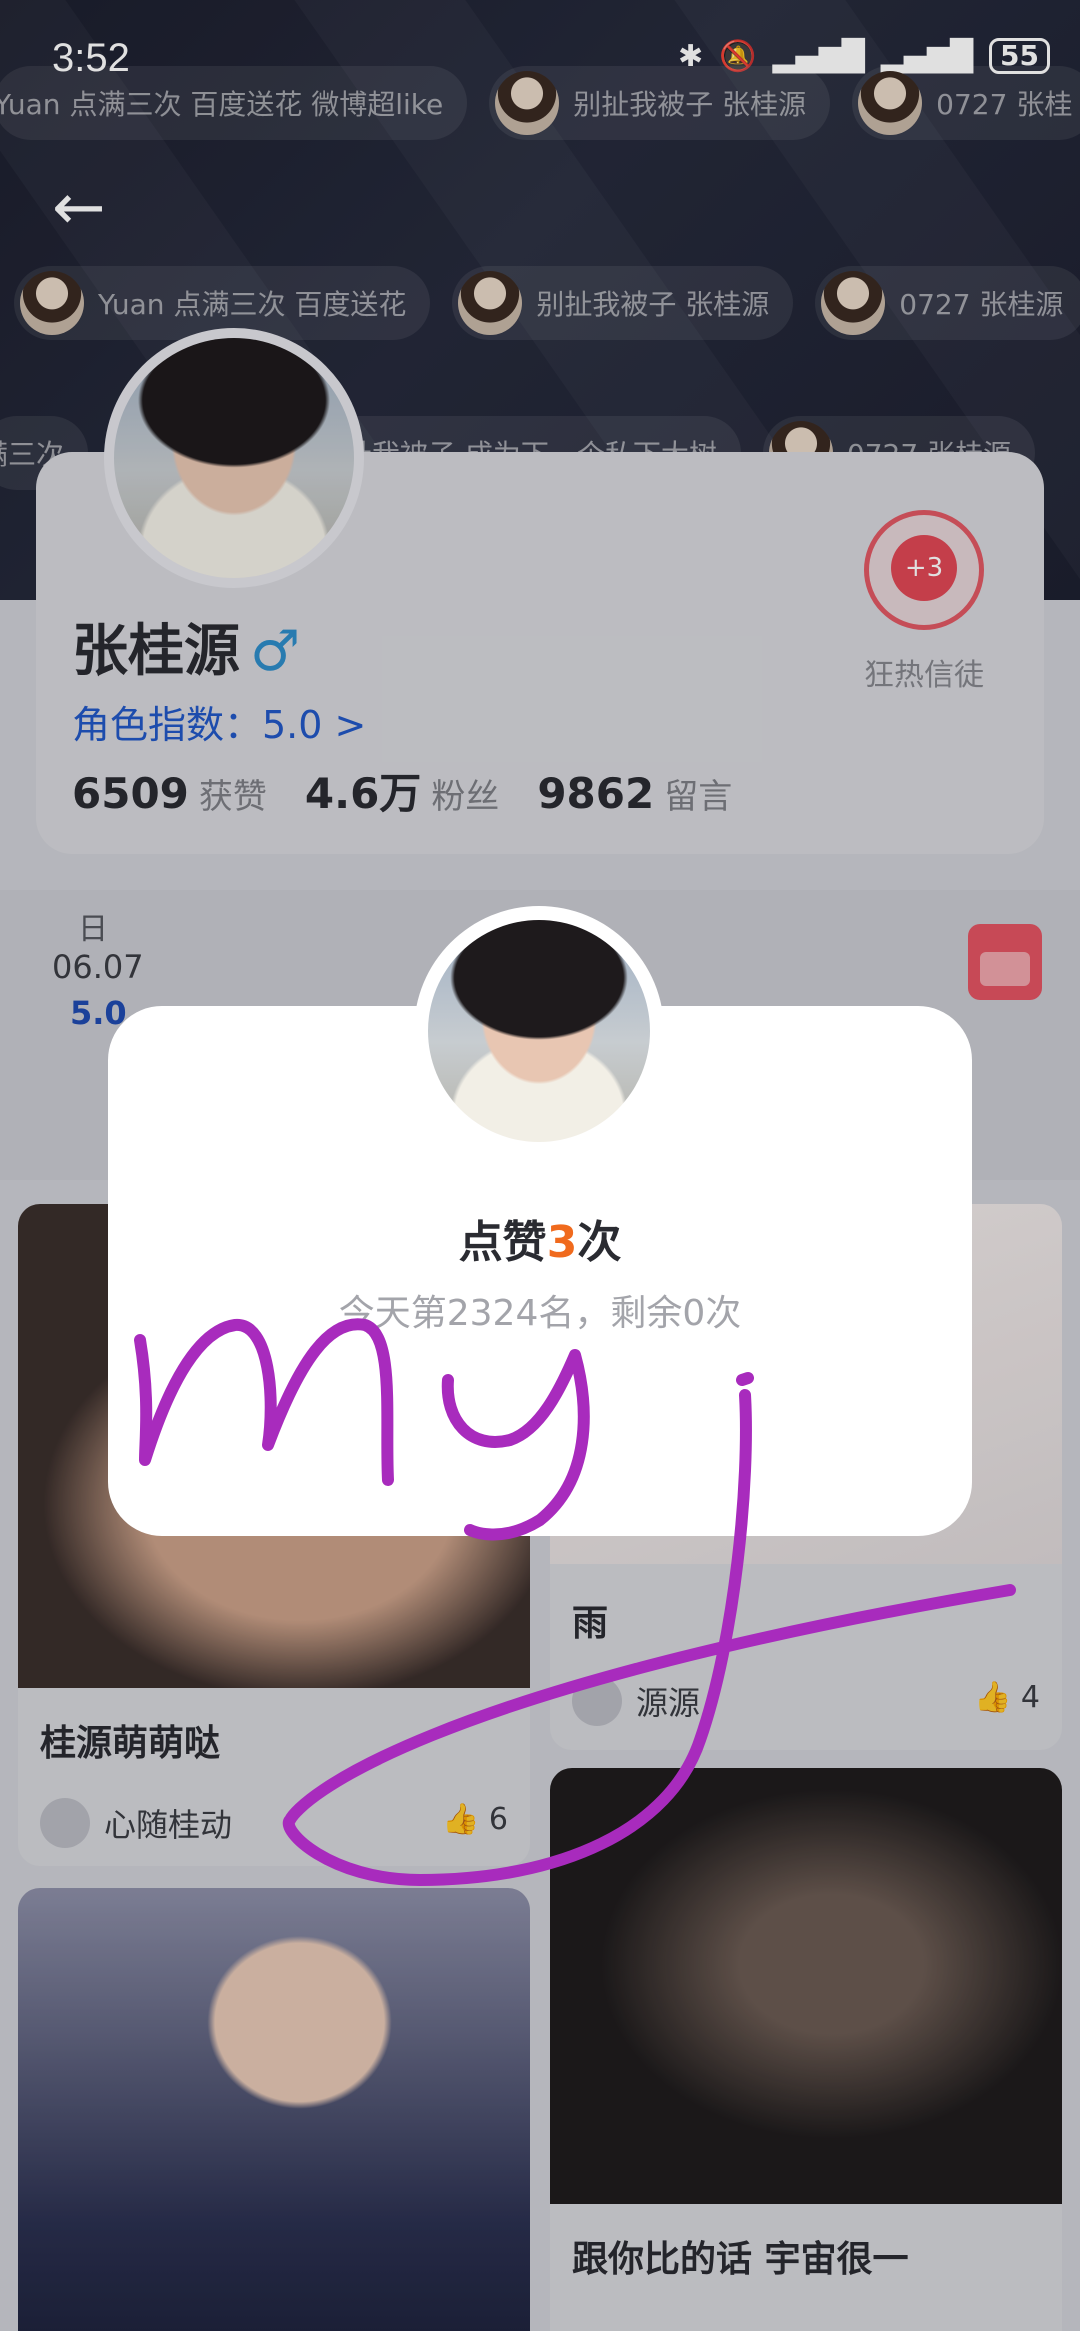  I want to click on dialog-title: 点赞3次, so click(540, 1242).